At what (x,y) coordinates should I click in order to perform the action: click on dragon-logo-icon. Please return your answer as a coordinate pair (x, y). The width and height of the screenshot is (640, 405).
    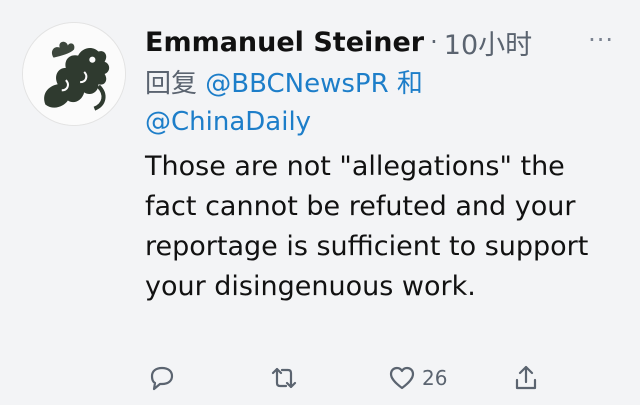
    Looking at the image, I should click on (74, 74).